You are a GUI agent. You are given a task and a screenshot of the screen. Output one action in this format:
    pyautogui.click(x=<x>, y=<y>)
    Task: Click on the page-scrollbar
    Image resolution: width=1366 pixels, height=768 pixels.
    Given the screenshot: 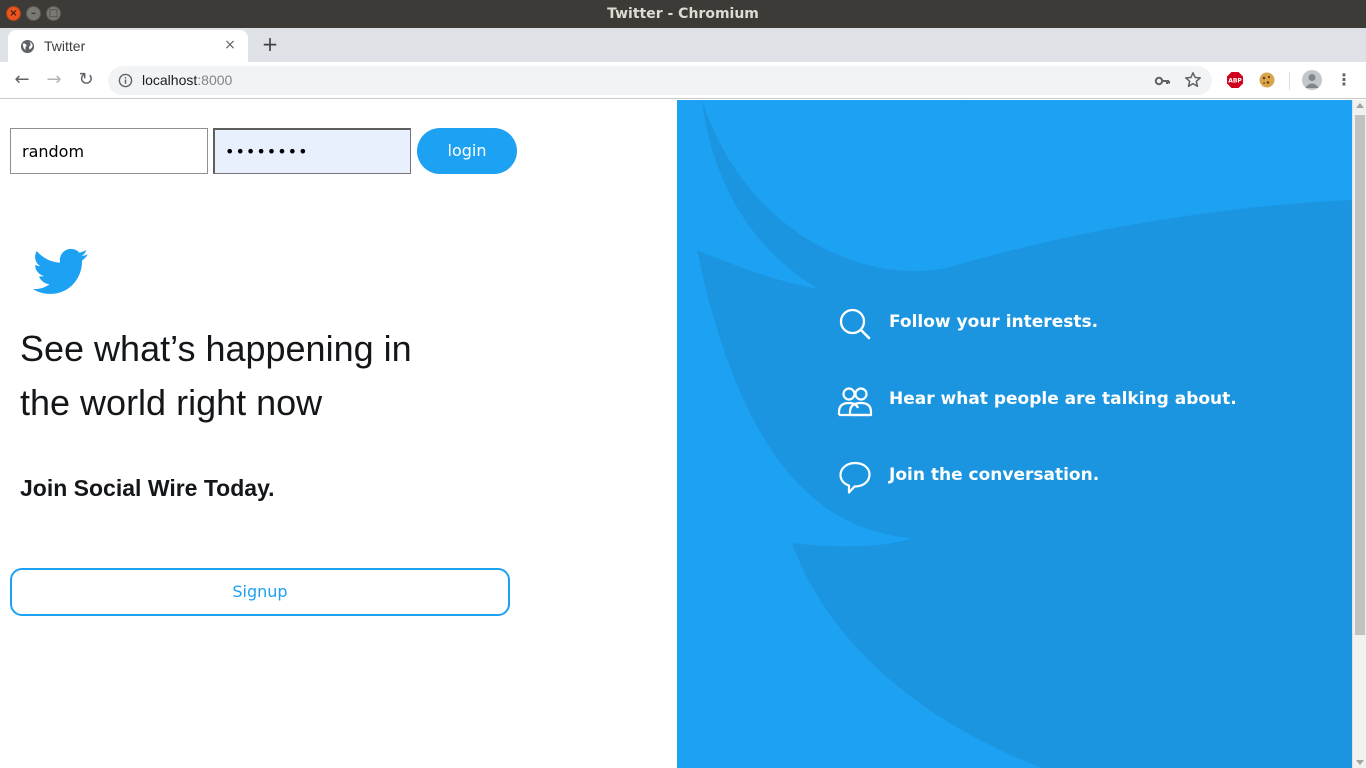 What is the action you would take?
    pyautogui.click(x=1359, y=434)
    